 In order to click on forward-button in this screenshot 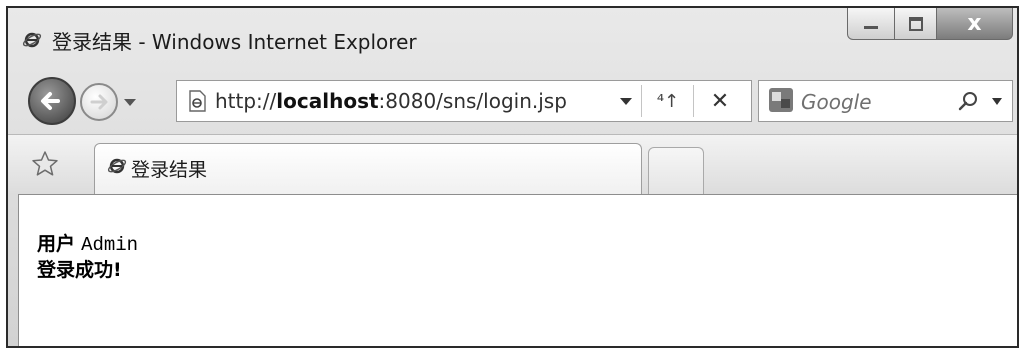, I will do `click(99, 102)`.